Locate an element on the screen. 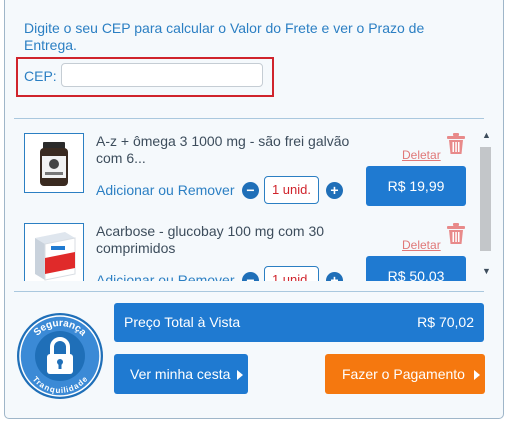 The width and height of the screenshot is (508, 424). medicine-box-icon is located at coordinates (54, 252).